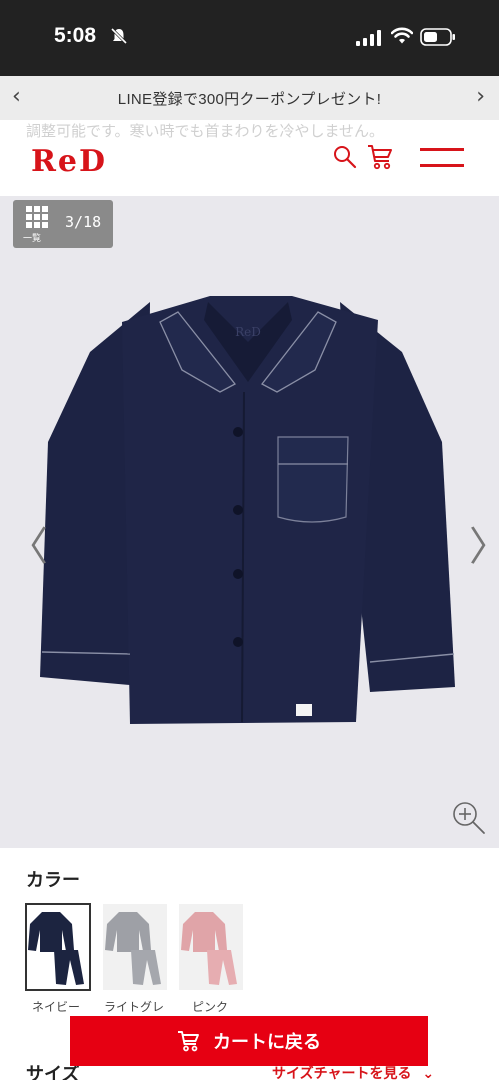 Image resolution: width=499 pixels, height=1080 pixels. What do you see at coordinates (428, 1073) in the screenshot?
I see `chevron-down-icon: ⌄` at bounding box center [428, 1073].